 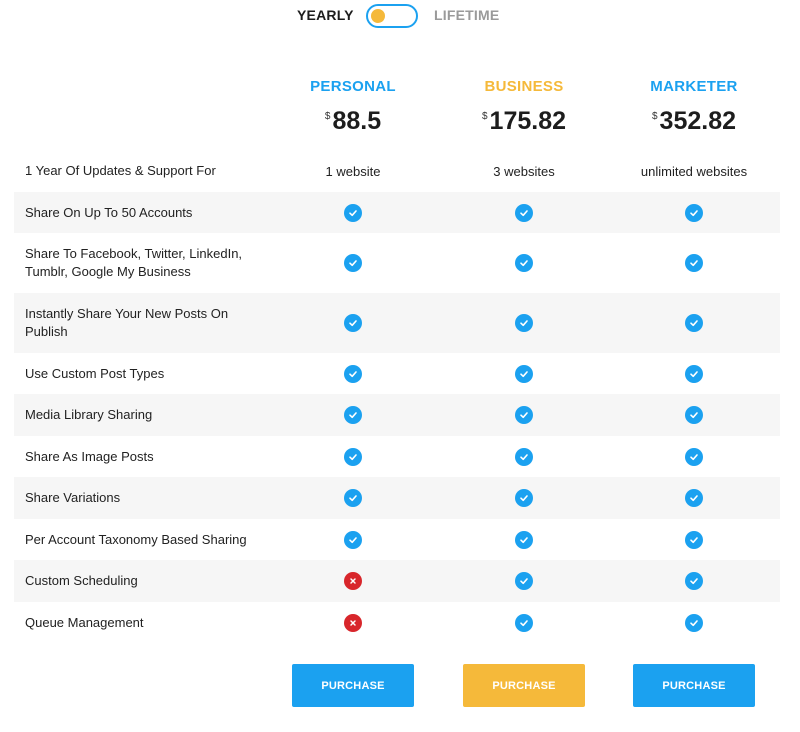 What do you see at coordinates (84, 622) in the screenshot?
I see `feature-label: Queue Management` at bounding box center [84, 622].